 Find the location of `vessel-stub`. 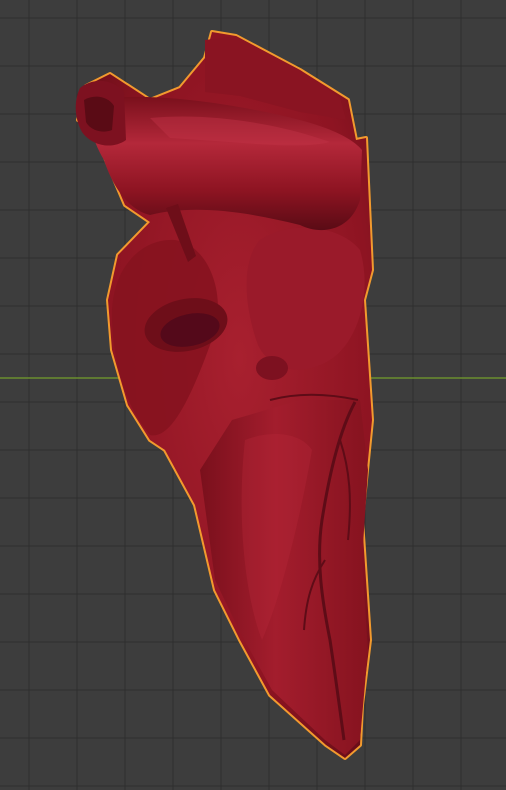

vessel-stub is located at coordinates (272, 368).